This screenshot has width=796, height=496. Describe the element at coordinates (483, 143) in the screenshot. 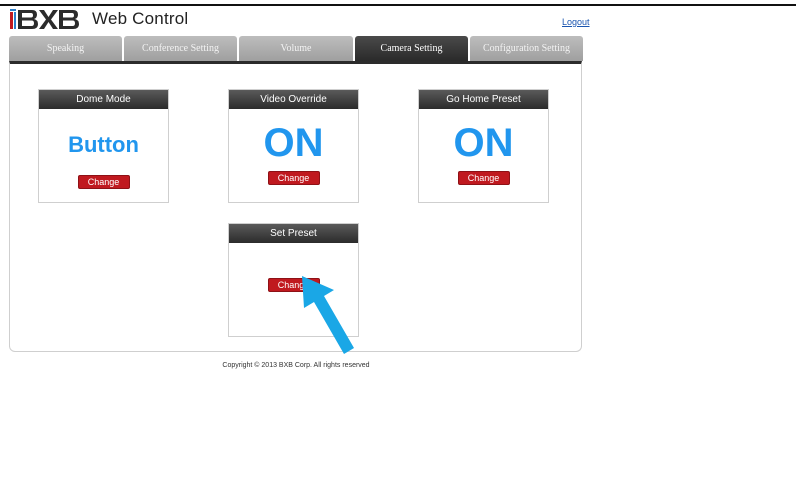

I see `go-home-preset-value: ON` at that location.